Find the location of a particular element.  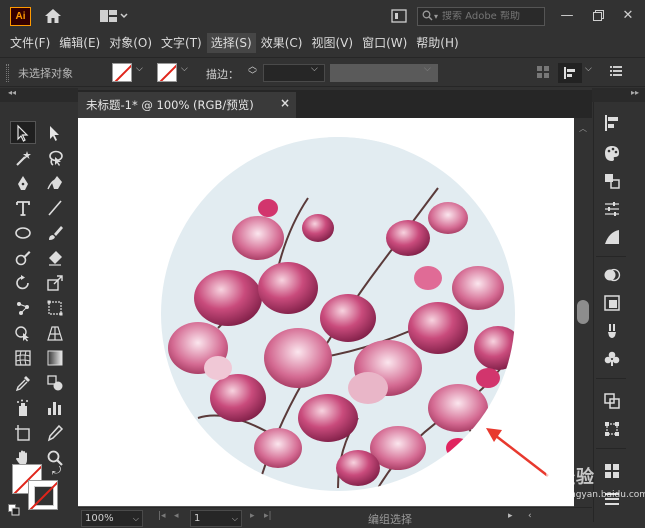

perspective-grid-tool-icon is located at coordinates (55, 332).